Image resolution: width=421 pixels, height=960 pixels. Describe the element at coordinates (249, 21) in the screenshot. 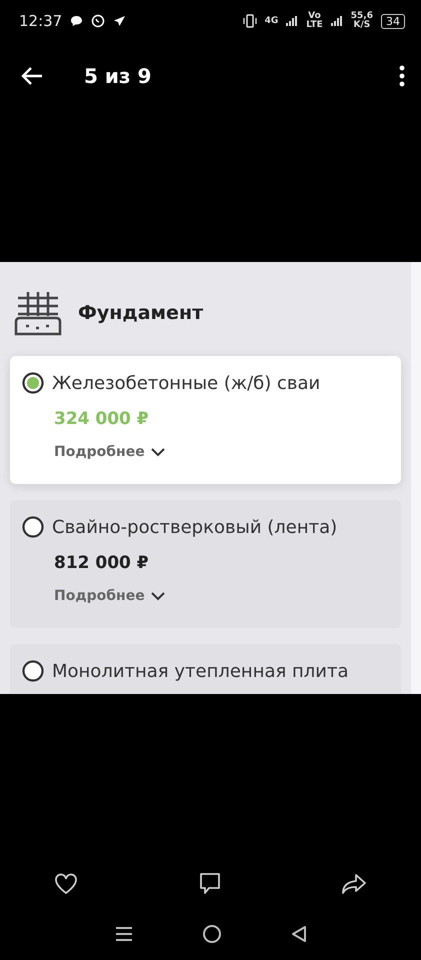

I see `vibrate-icon` at that location.